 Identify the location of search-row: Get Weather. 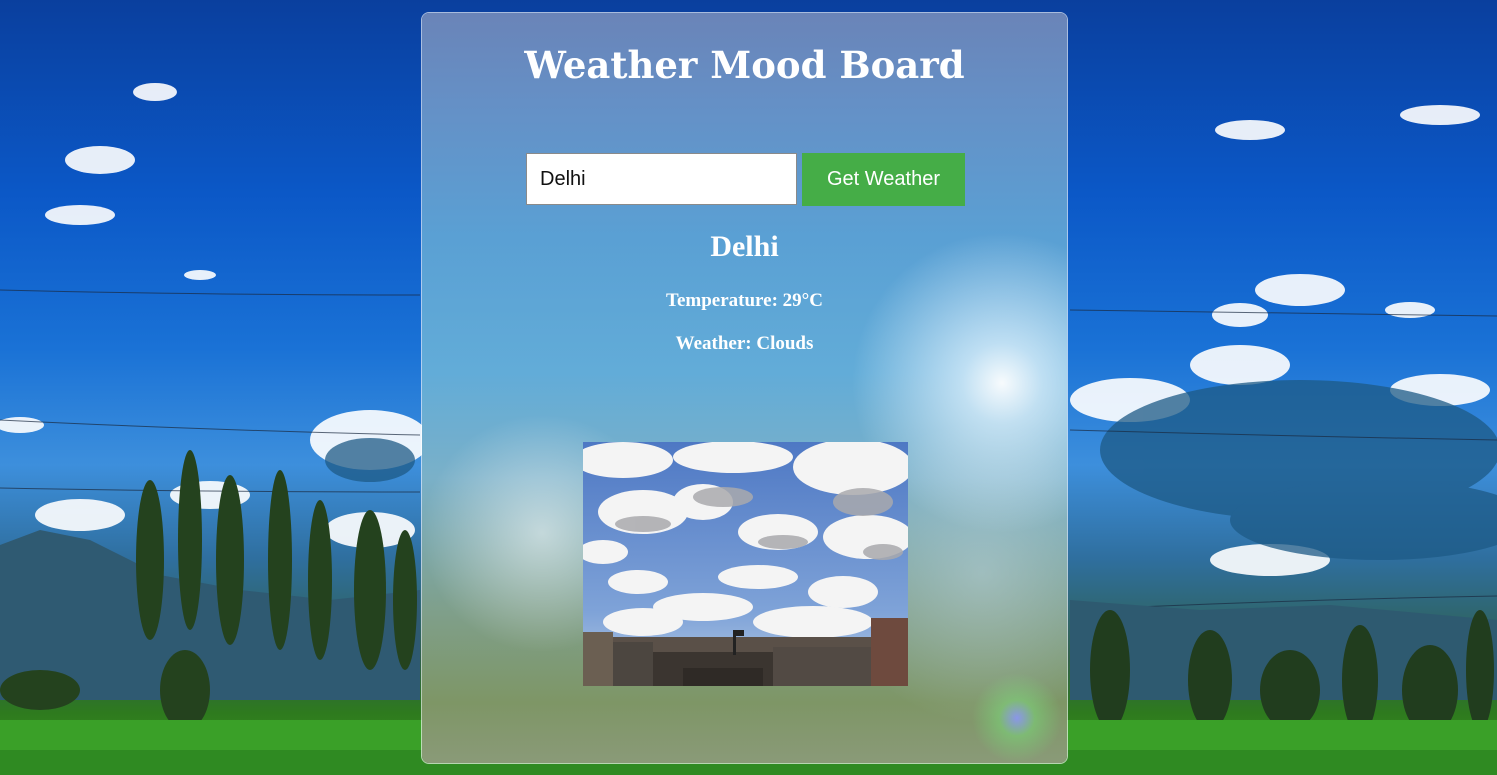
(745, 179).